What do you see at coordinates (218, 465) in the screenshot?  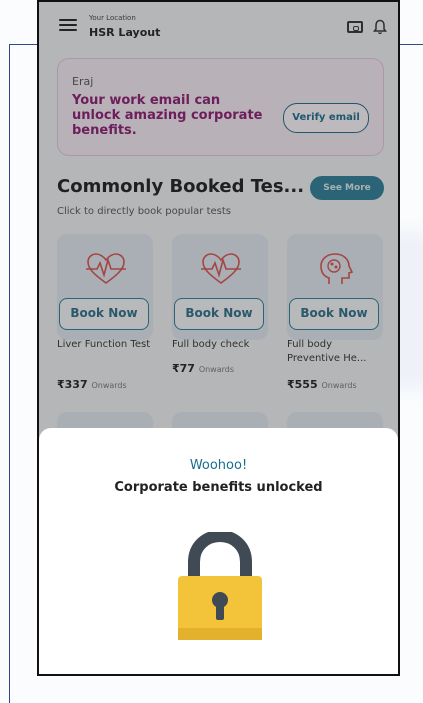 I see `sheet-heading: Woohoo!` at bounding box center [218, 465].